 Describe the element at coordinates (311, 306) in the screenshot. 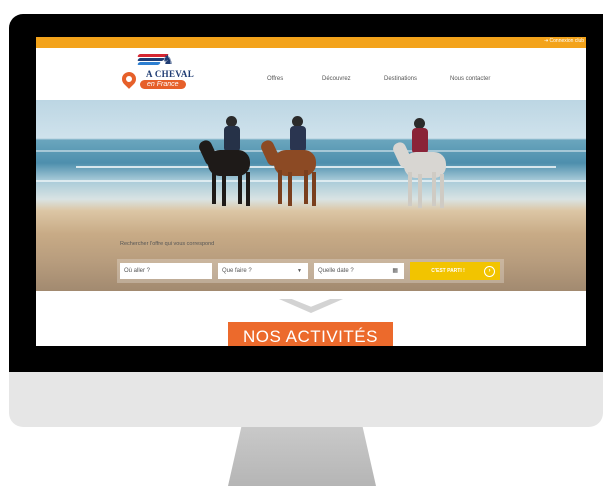

I see `scroll-down-chevron-icon` at that location.